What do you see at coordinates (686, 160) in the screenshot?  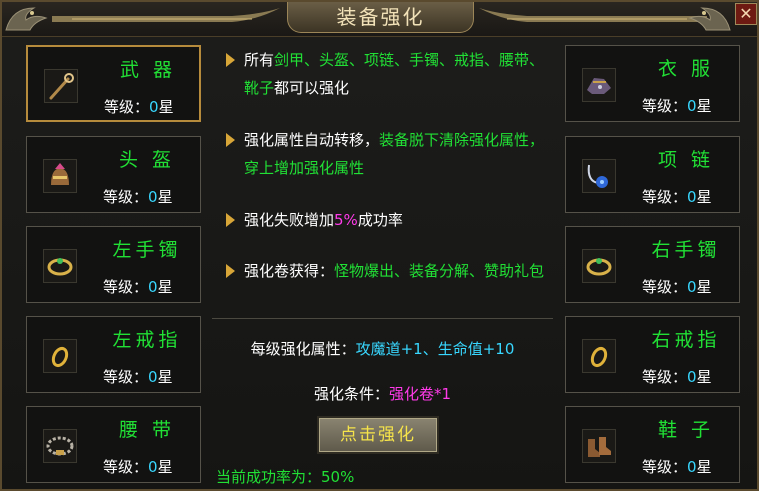 I see `slot-name: 项 链` at bounding box center [686, 160].